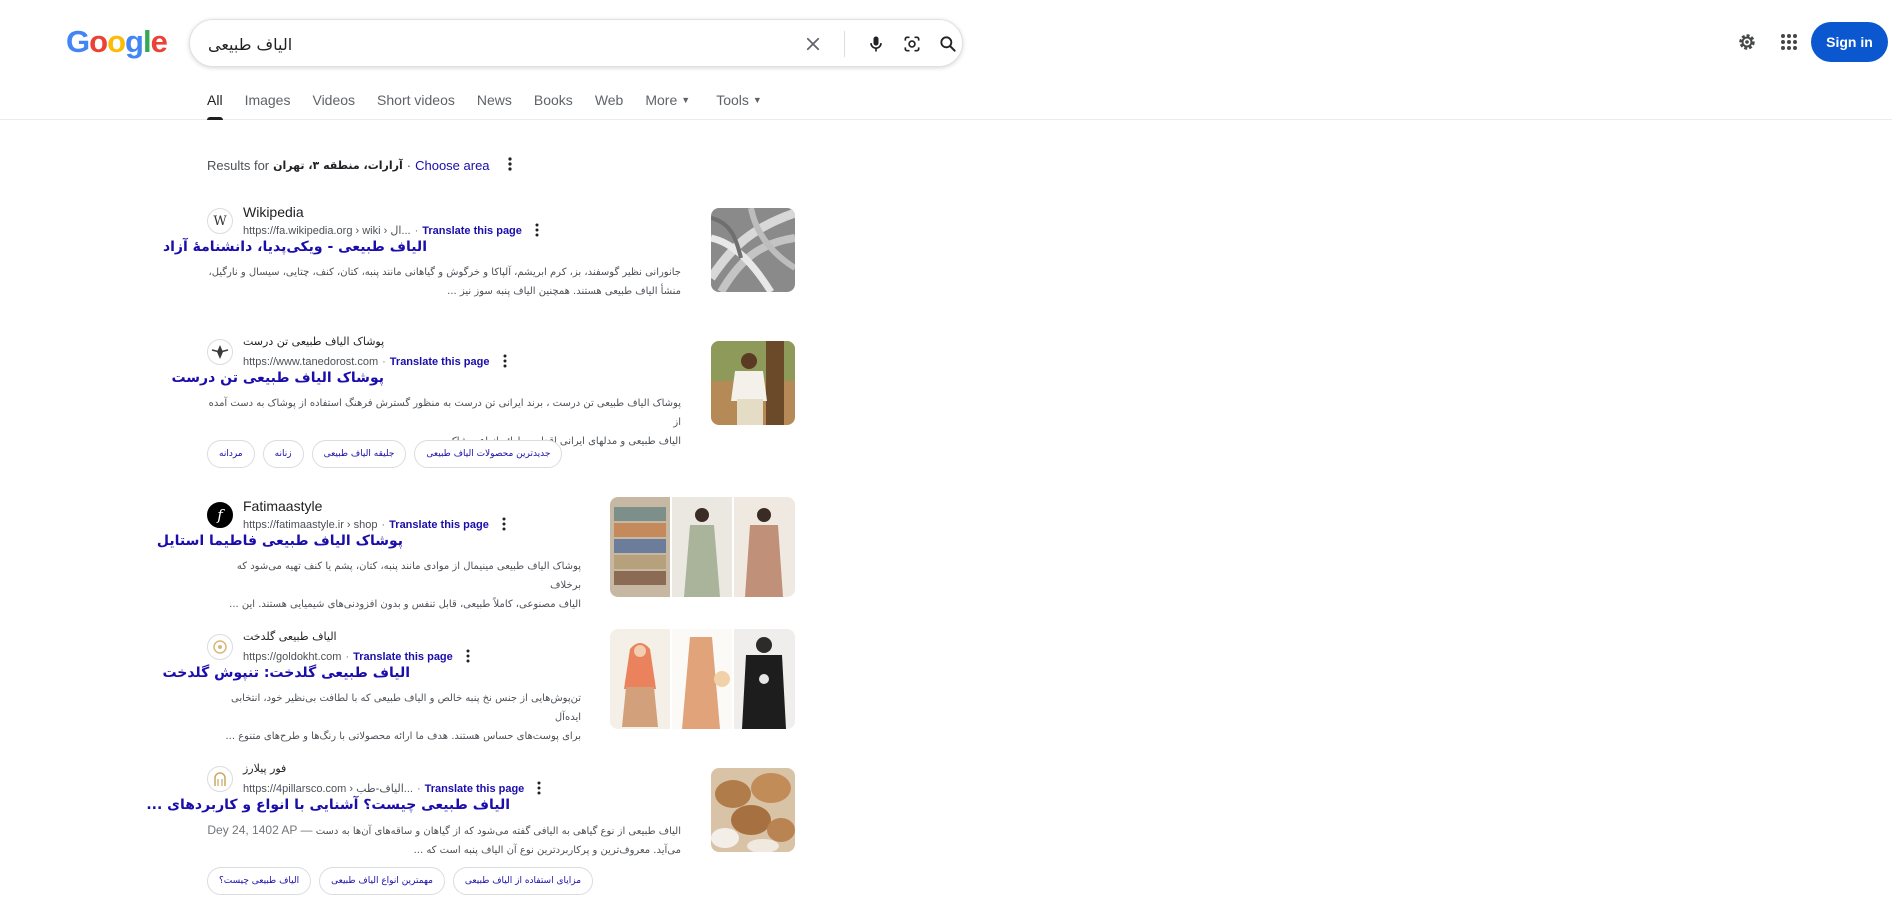 The width and height of the screenshot is (1892, 923). What do you see at coordinates (359, 454) in the screenshot?
I see `related-chip: جلیقه الیاف طبیعی` at bounding box center [359, 454].